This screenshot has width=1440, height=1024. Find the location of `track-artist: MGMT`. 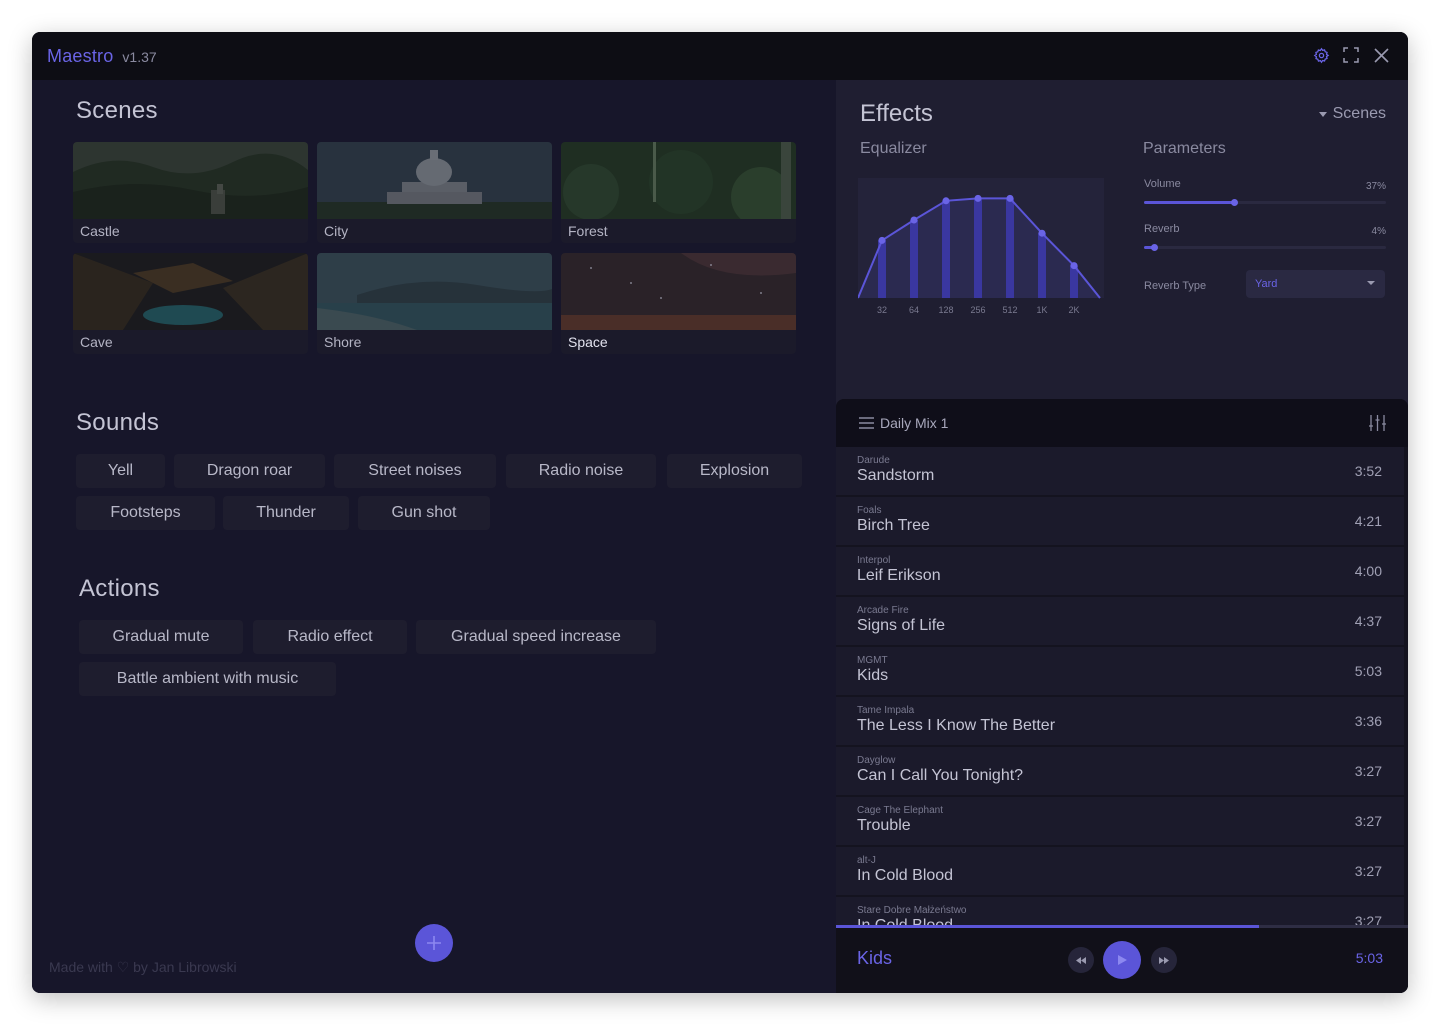

track-artist: MGMT is located at coordinates (872, 660).